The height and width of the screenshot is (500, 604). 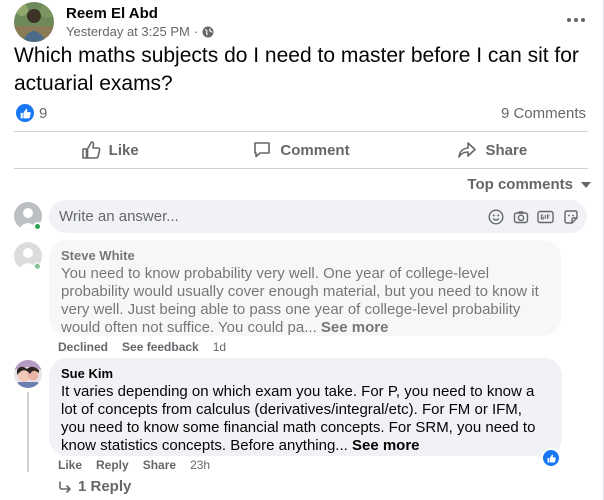 I want to click on reaction-count: 9, so click(x=43, y=113).